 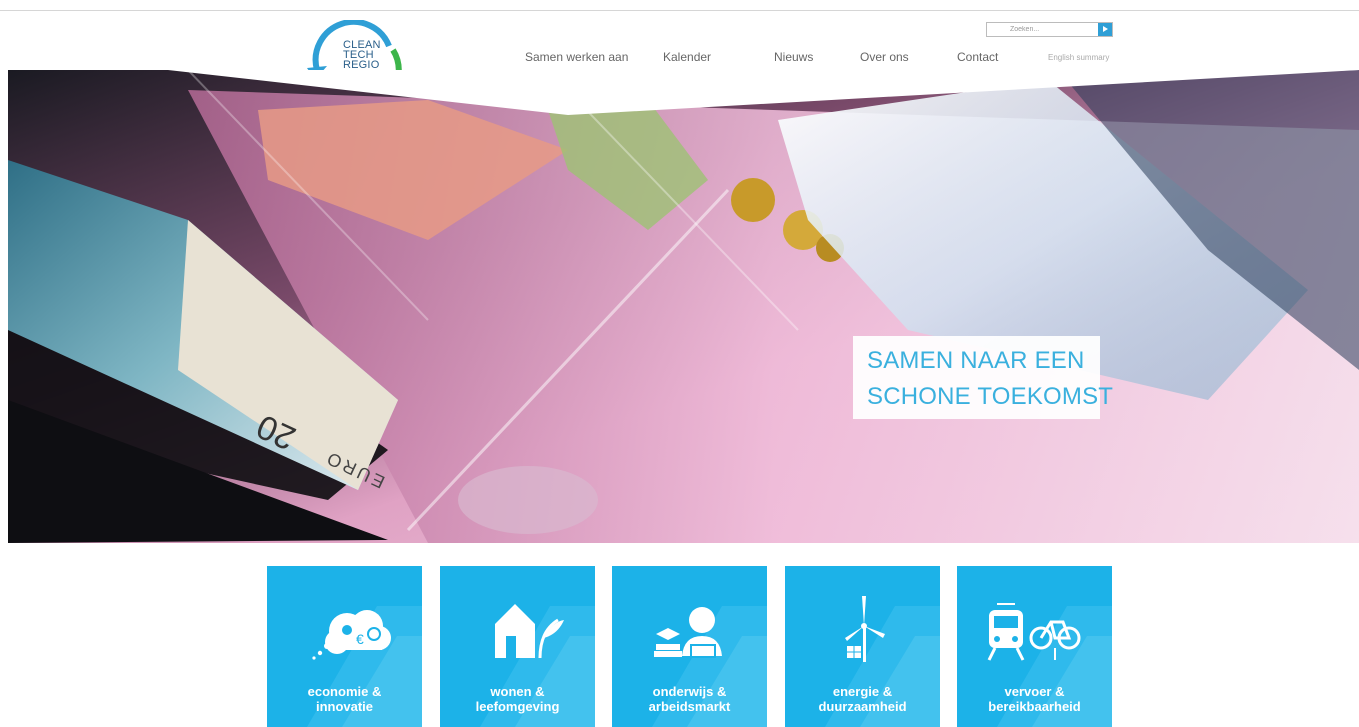 I want to click on tile-label: wonen & leefomgeving, so click(x=517, y=699).